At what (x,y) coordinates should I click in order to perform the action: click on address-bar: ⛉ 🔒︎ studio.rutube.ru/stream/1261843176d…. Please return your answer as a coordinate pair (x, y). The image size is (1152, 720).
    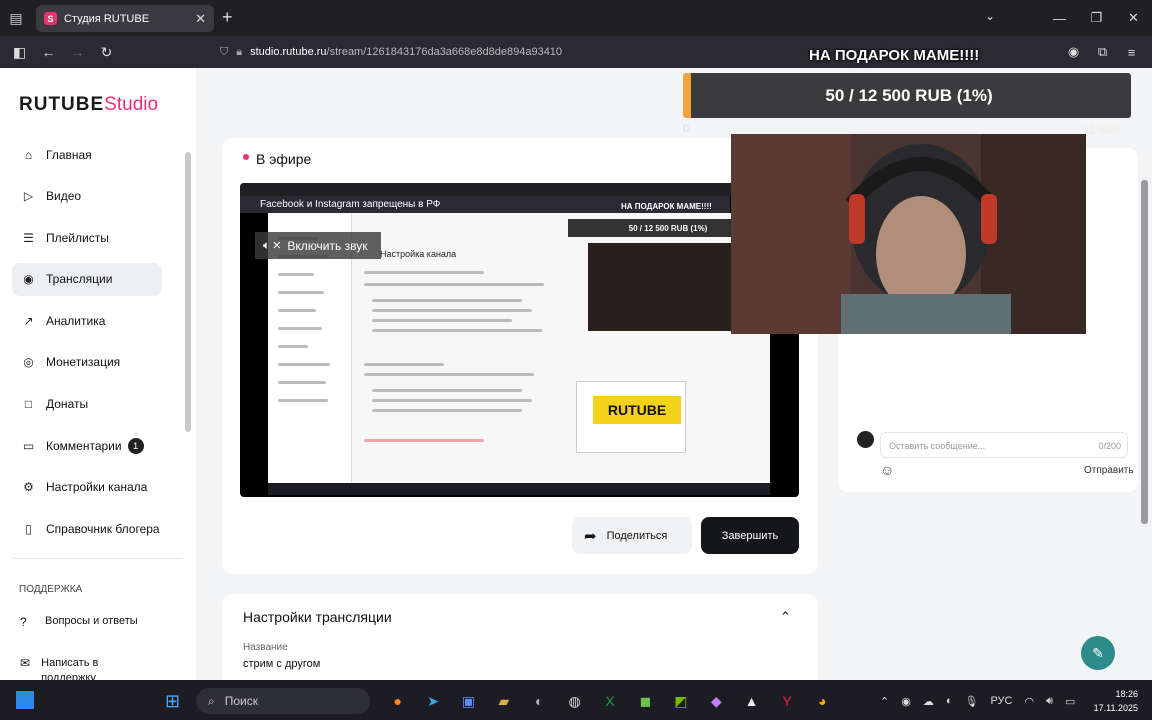
    Looking at the image, I should click on (499, 52).